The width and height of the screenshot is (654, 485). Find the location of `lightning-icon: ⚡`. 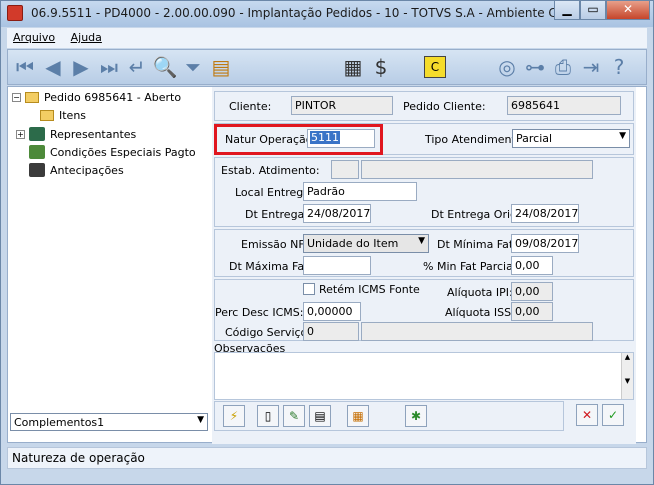

lightning-icon: ⚡ is located at coordinates (234, 416).